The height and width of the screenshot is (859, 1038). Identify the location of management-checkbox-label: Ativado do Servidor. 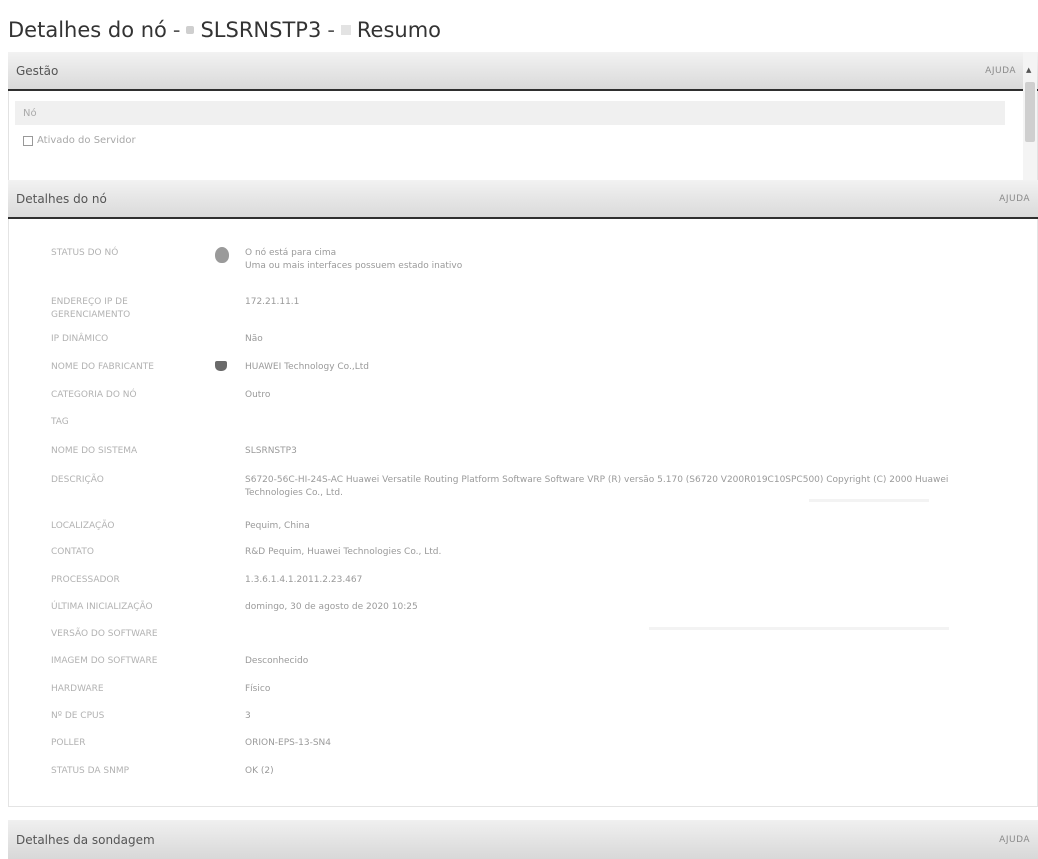
(86, 140).